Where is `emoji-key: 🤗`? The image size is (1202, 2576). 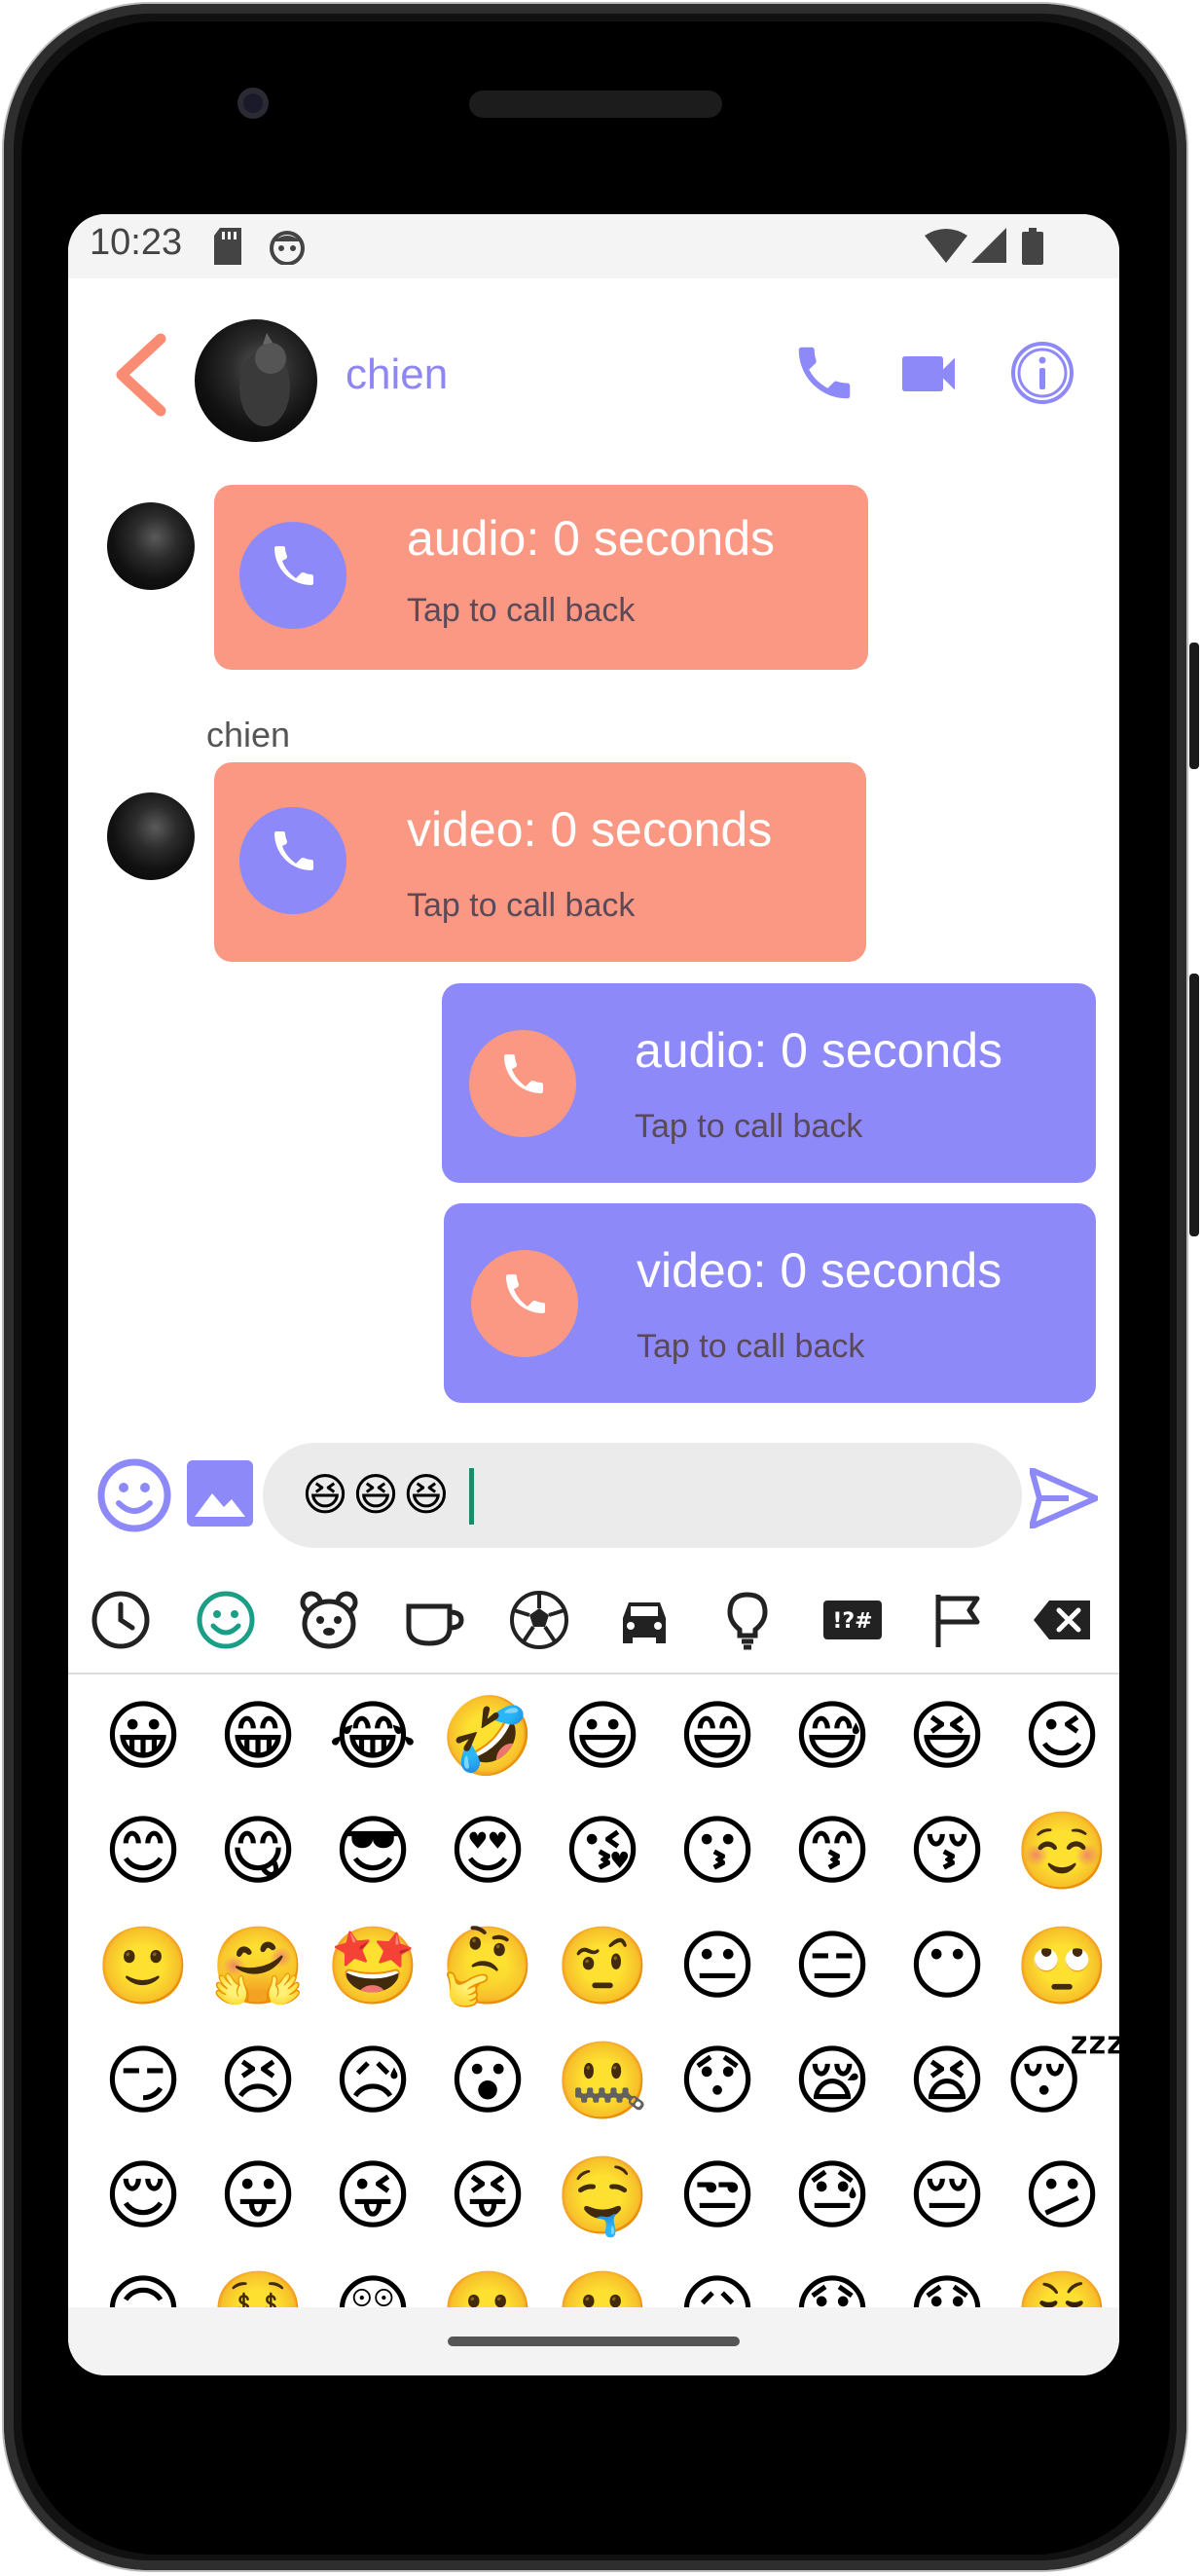 emoji-key: 🤗 is located at coordinates (257, 1966).